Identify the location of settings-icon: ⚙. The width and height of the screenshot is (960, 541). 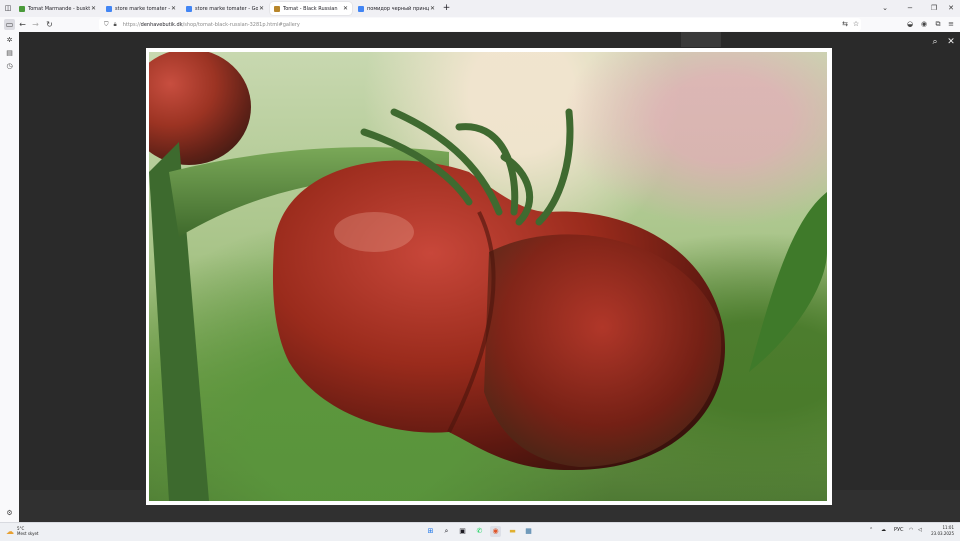
(9, 513).